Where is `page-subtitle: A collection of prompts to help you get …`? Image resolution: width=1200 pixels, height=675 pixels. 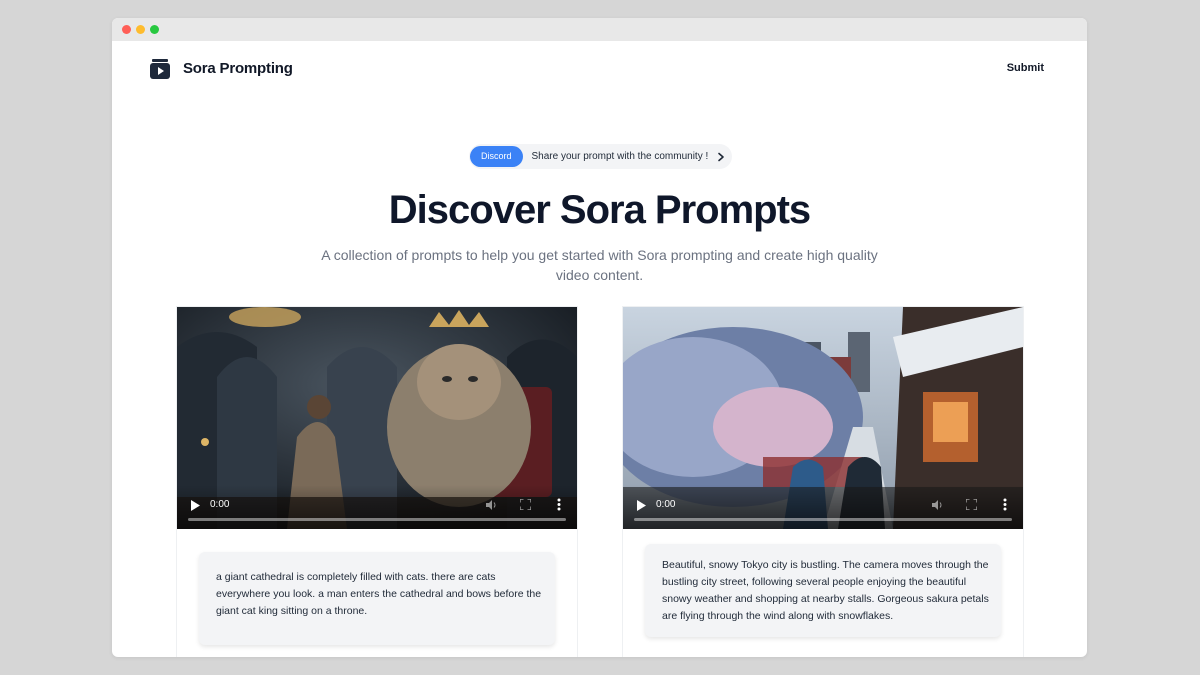
page-subtitle: A collection of prompts to help you get … is located at coordinates (599, 265).